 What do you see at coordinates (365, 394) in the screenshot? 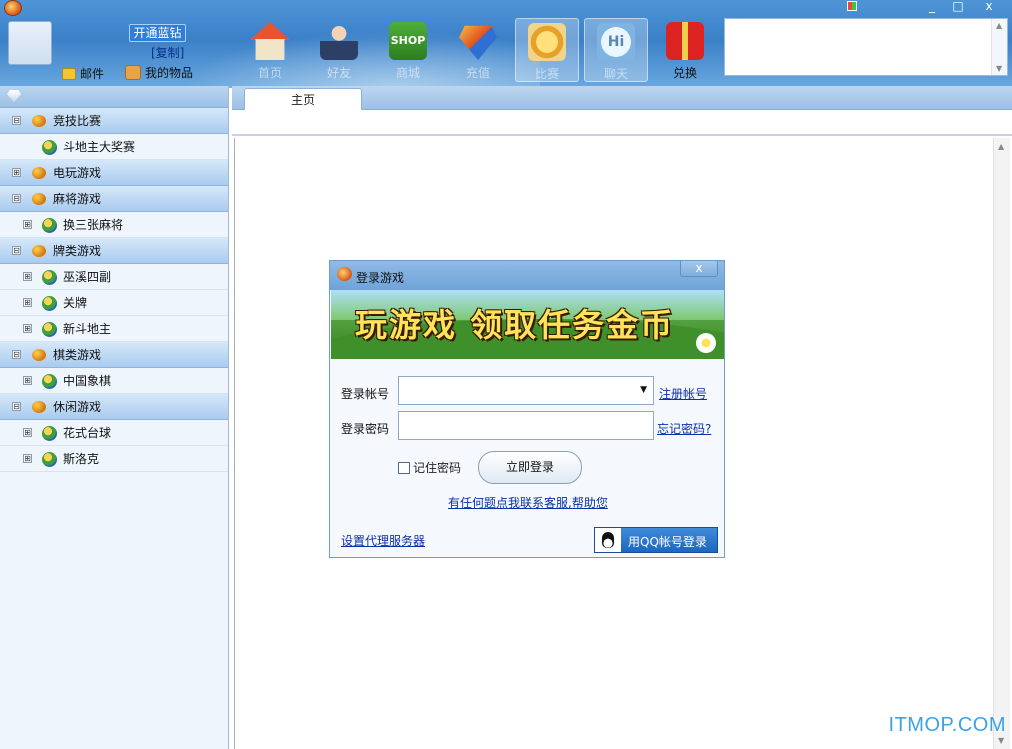
I see `account-label: 登录帐号` at bounding box center [365, 394].